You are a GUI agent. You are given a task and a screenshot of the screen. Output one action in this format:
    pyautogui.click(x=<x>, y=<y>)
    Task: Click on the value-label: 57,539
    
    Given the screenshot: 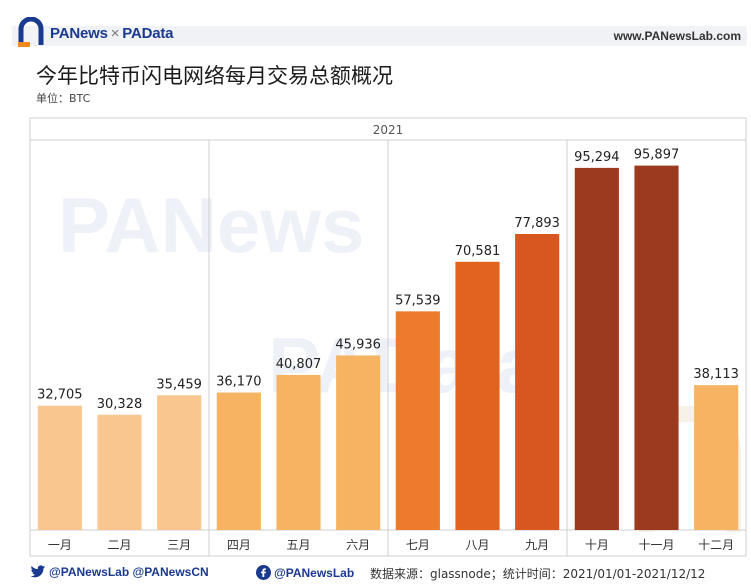 What is the action you would take?
    pyautogui.click(x=418, y=300)
    